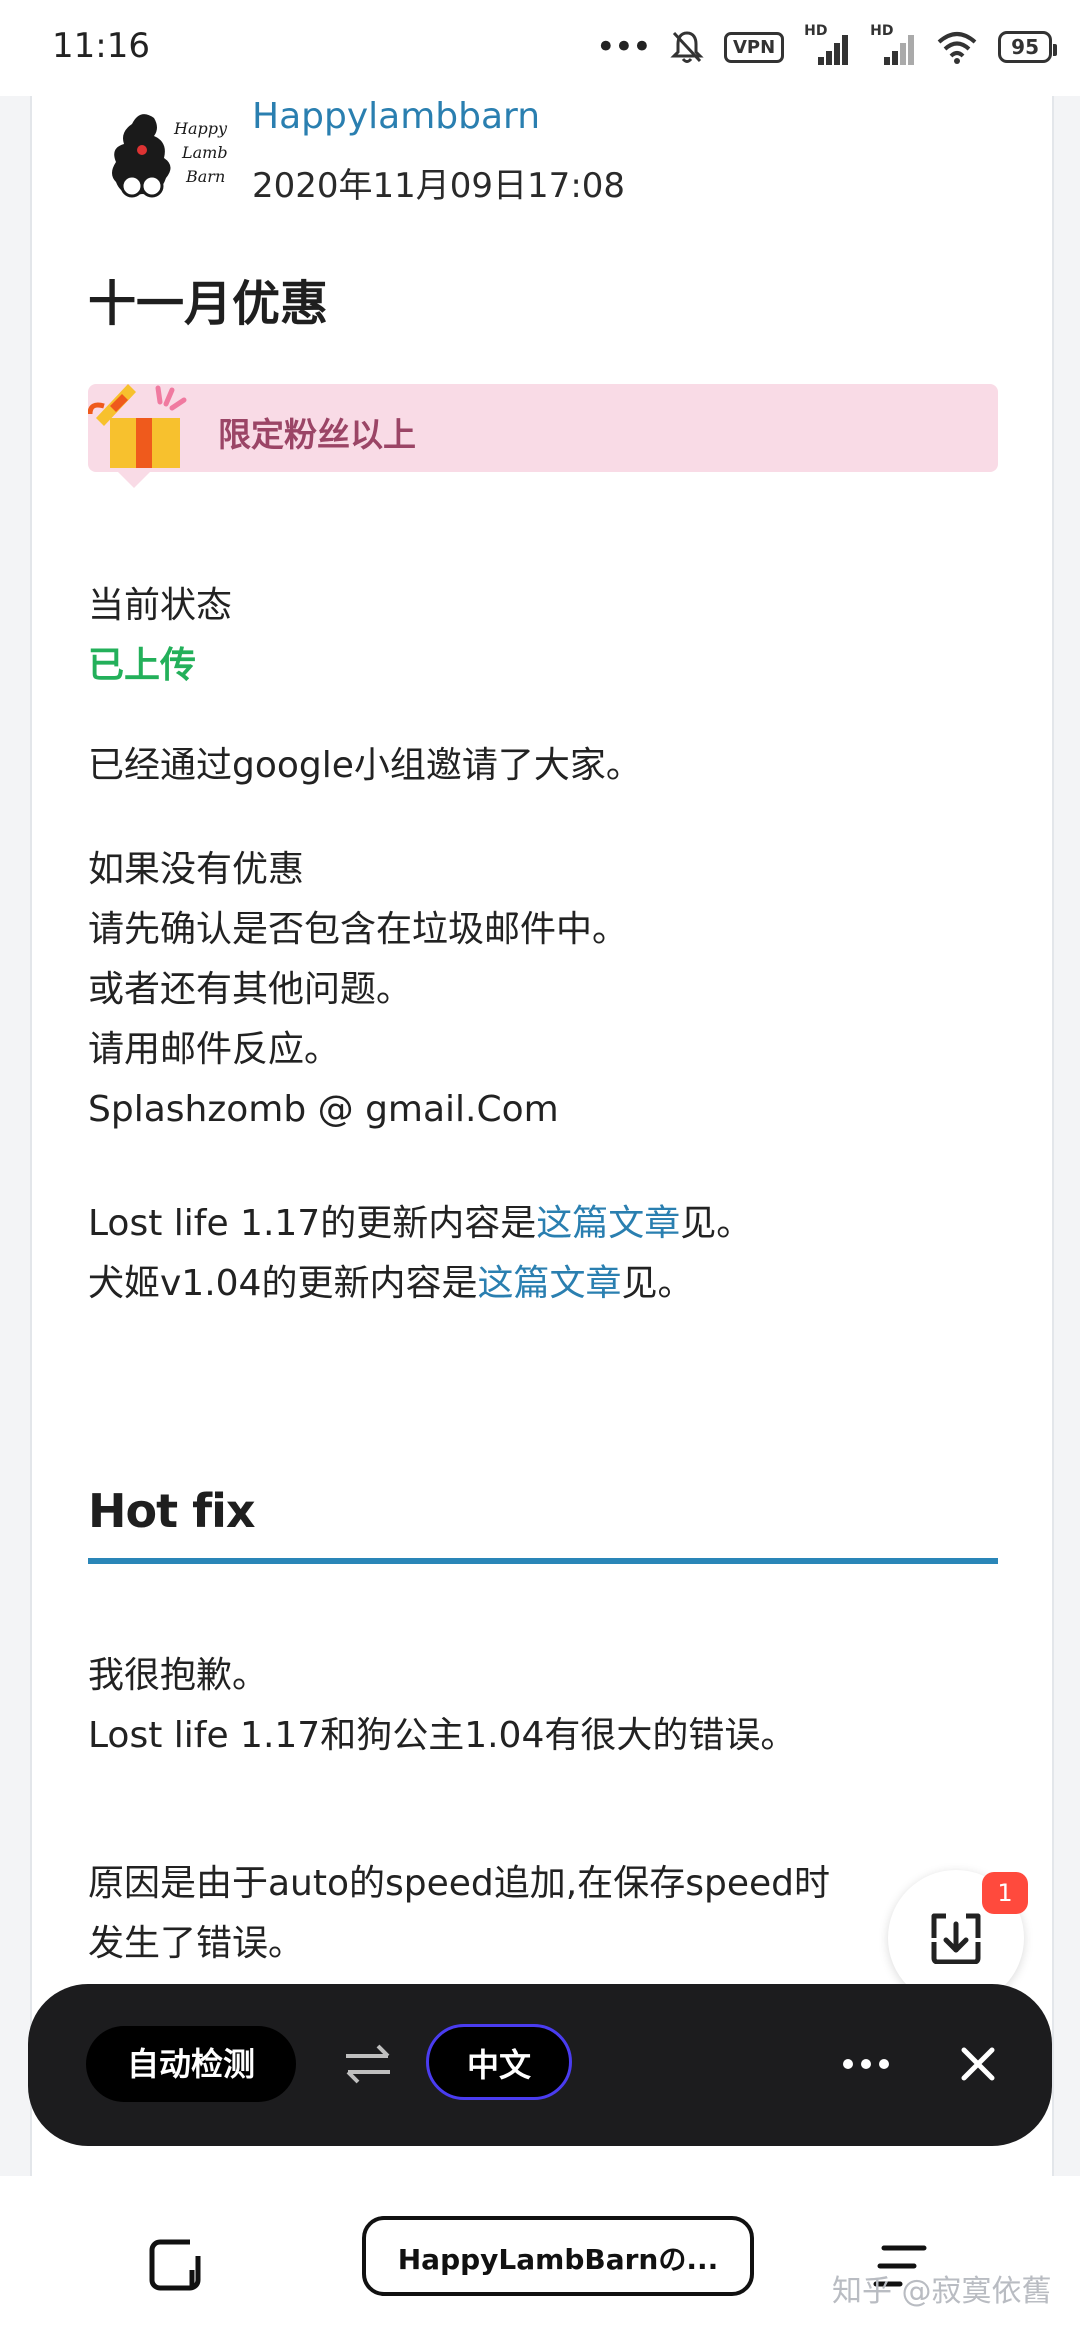 The image size is (1080, 2340). What do you see at coordinates (196, 1943) in the screenshot?
I see `text-line: 发生了错误。` at bounding box center [196, 1943].